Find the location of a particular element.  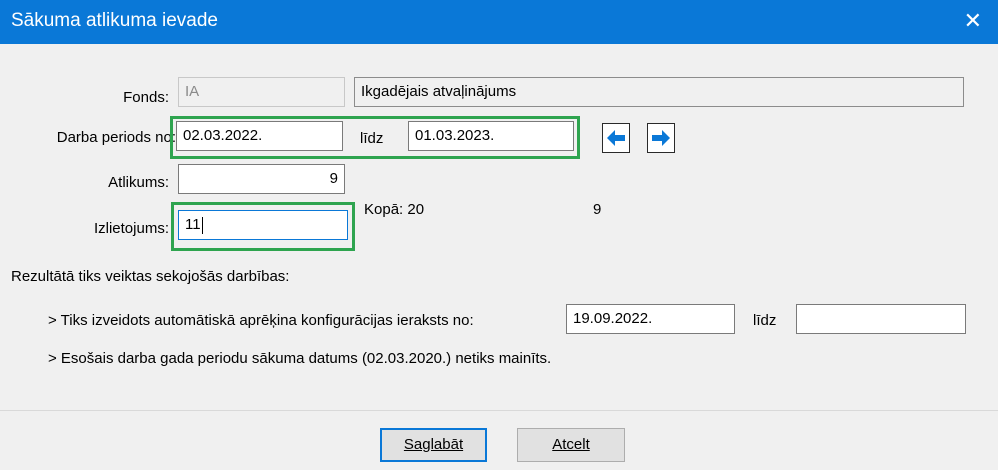

period-from-input: 02.03.2022. is located at coordinates (259, 136).